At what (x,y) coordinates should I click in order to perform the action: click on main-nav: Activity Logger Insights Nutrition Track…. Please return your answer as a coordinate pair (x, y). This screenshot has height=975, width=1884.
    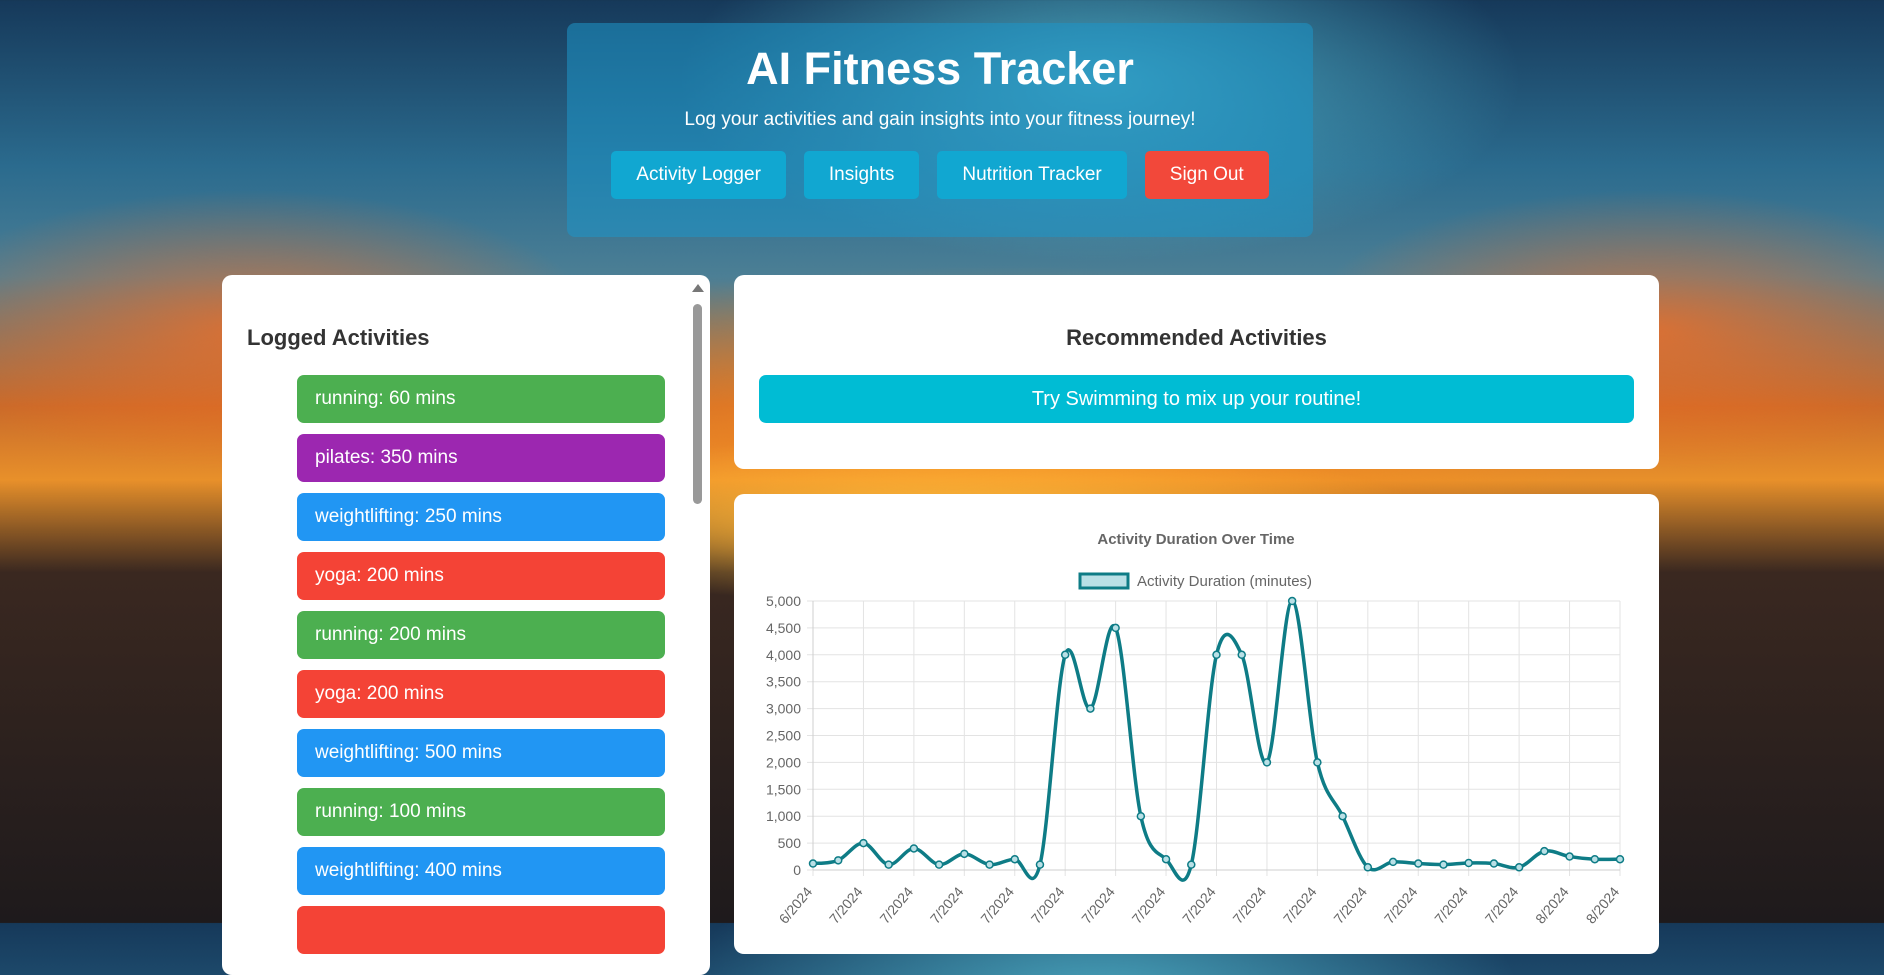
    Looking at the image, I should click on (940, 175).